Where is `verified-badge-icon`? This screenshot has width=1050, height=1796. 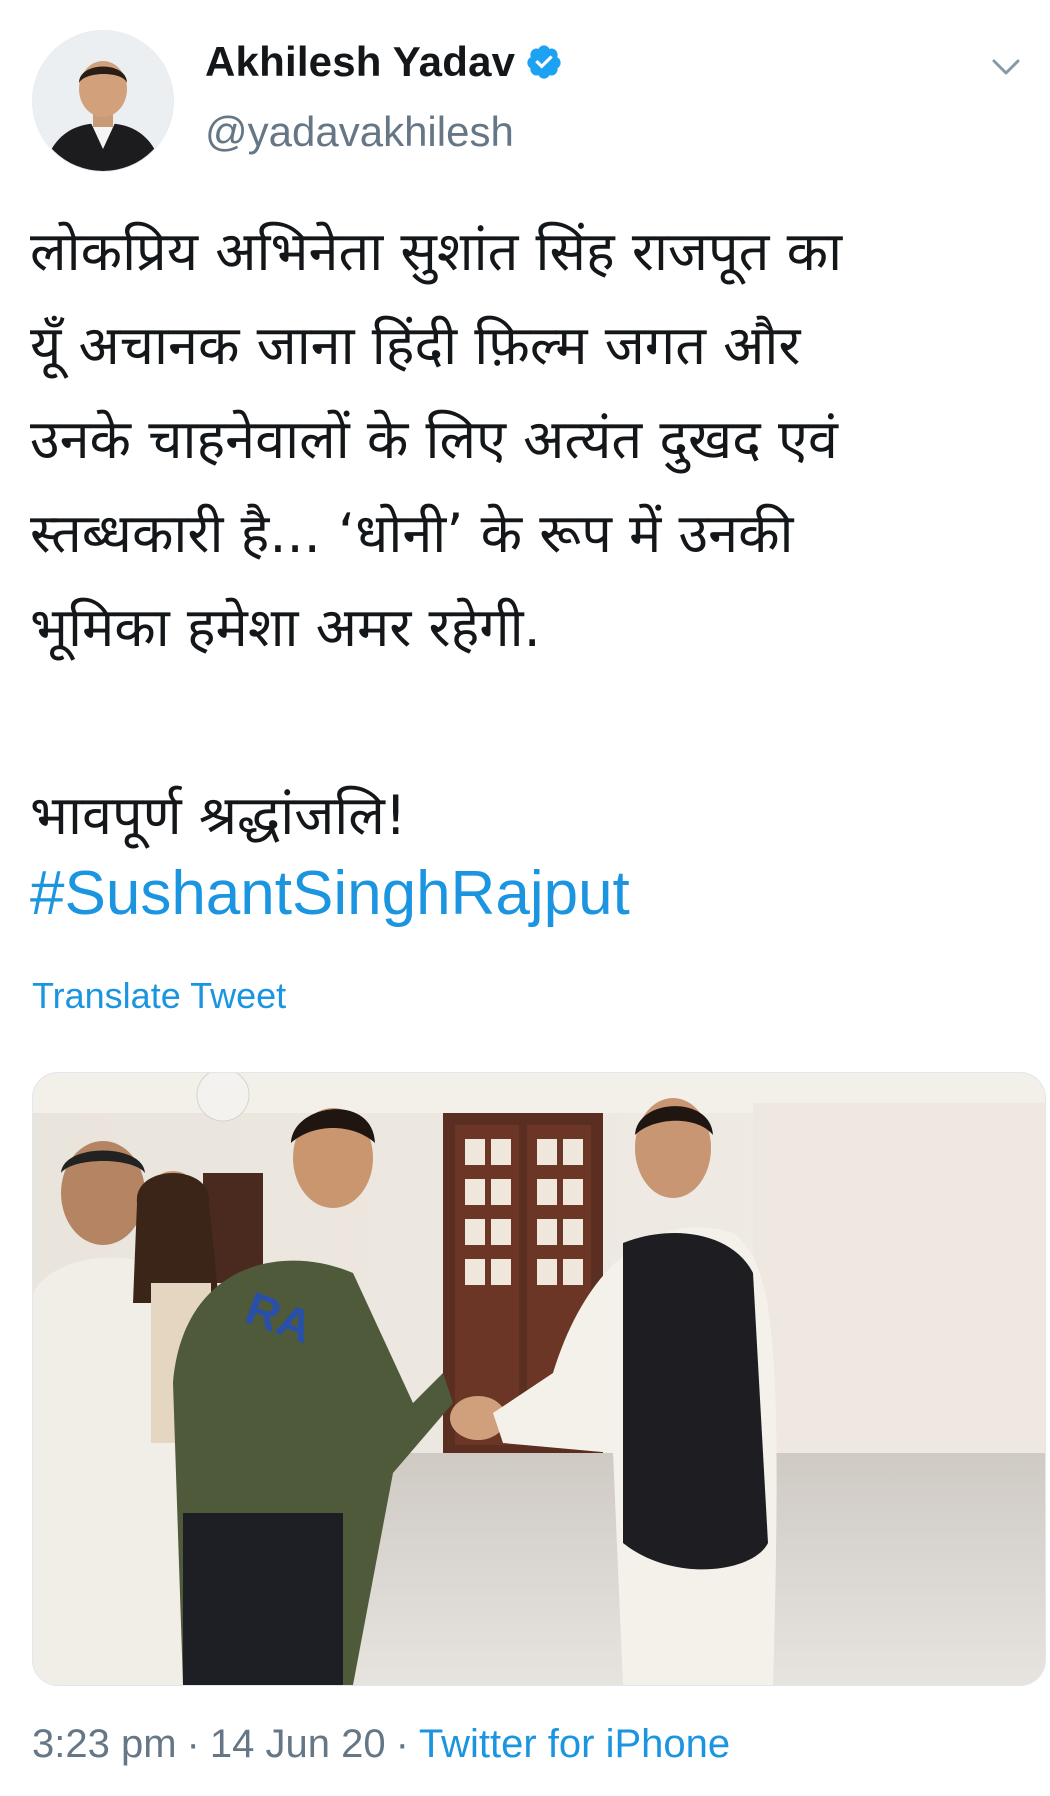
verified-badge-icon is located at coordinates (544, 62).